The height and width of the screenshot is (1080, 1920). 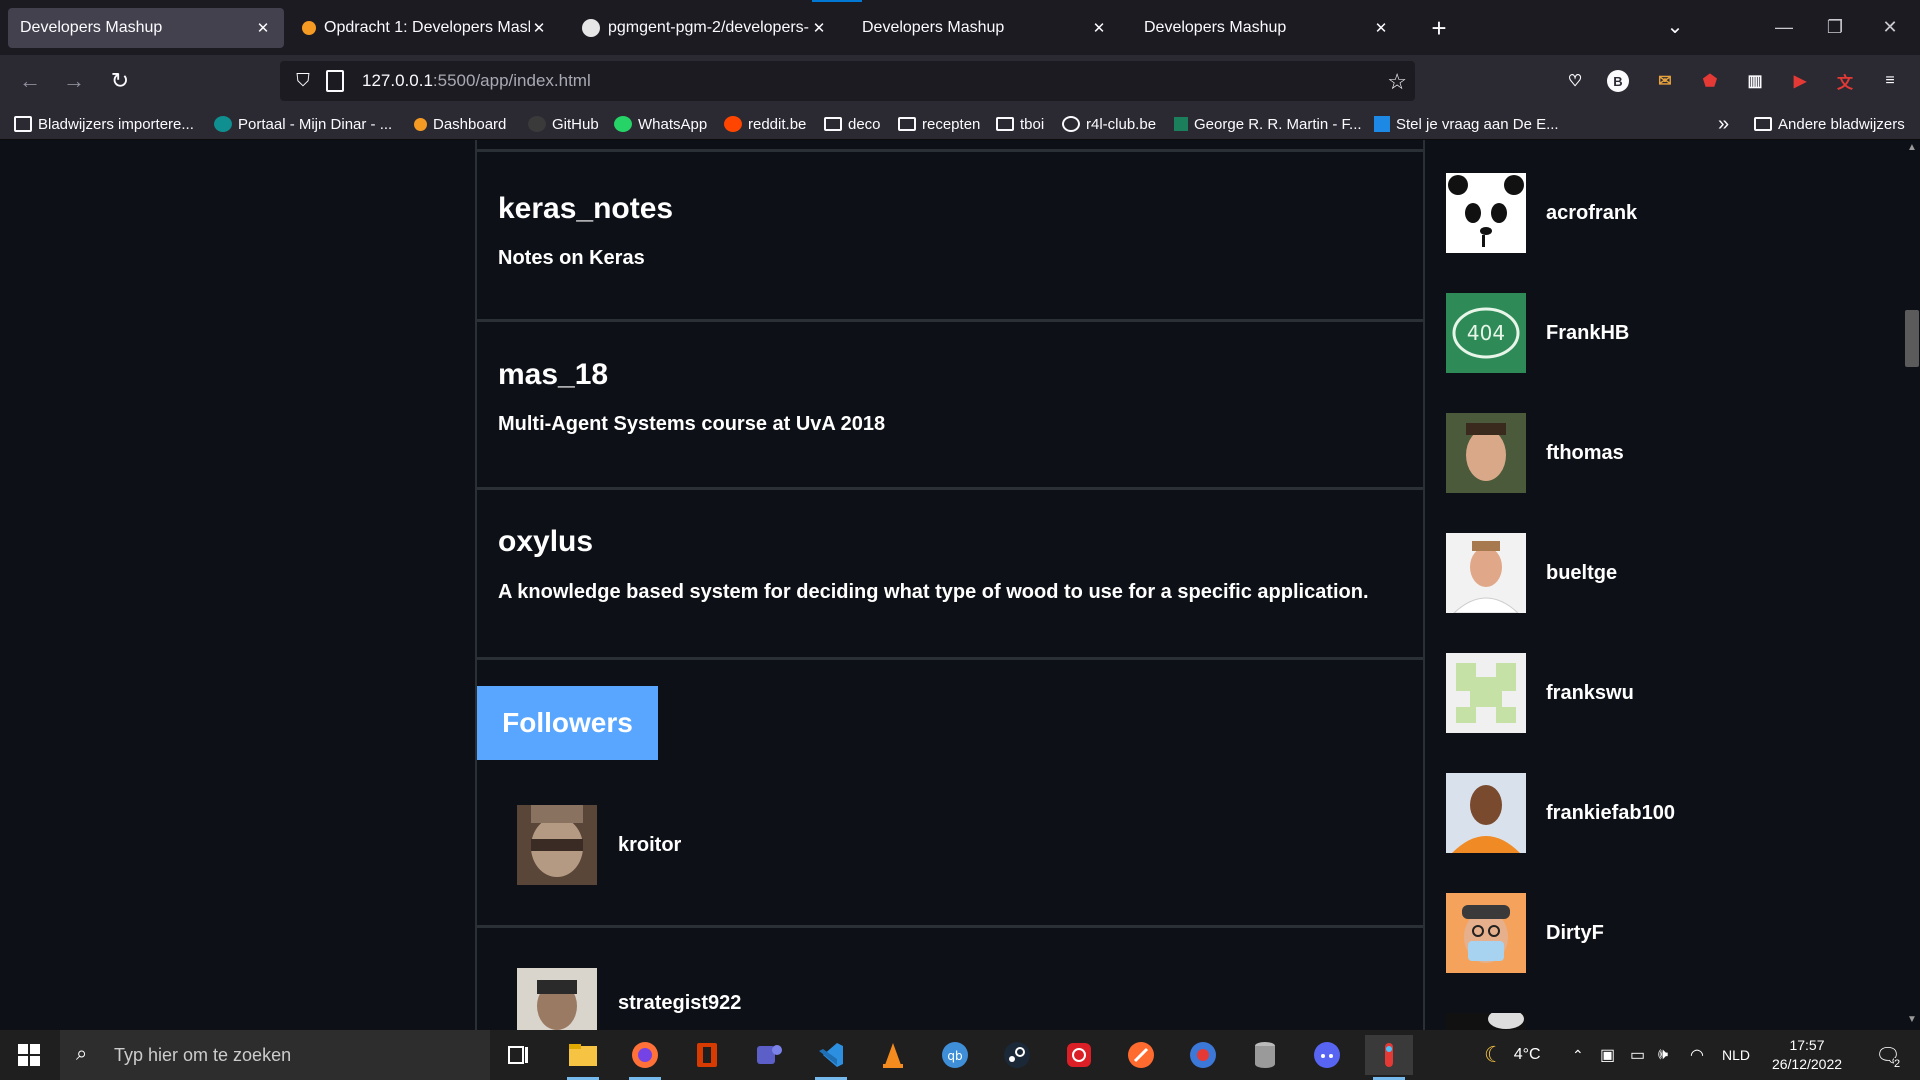 What do you see at coordinates (553, 375) in the screenshot?
I see `repo-name: mas_18` at bounding box center [553, 375].